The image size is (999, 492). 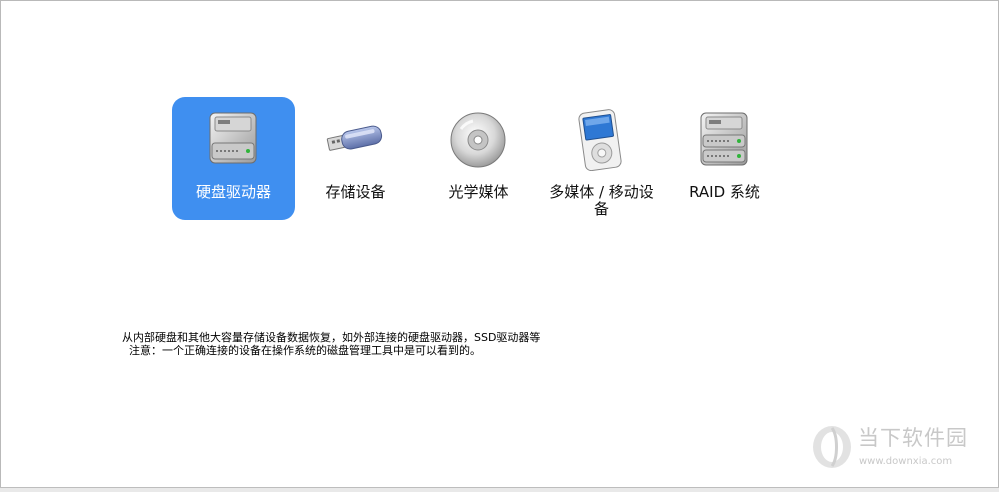 I want to click on tile-multimedia-device: 多媒体 / 移动设备, so click(x=601, y=158).